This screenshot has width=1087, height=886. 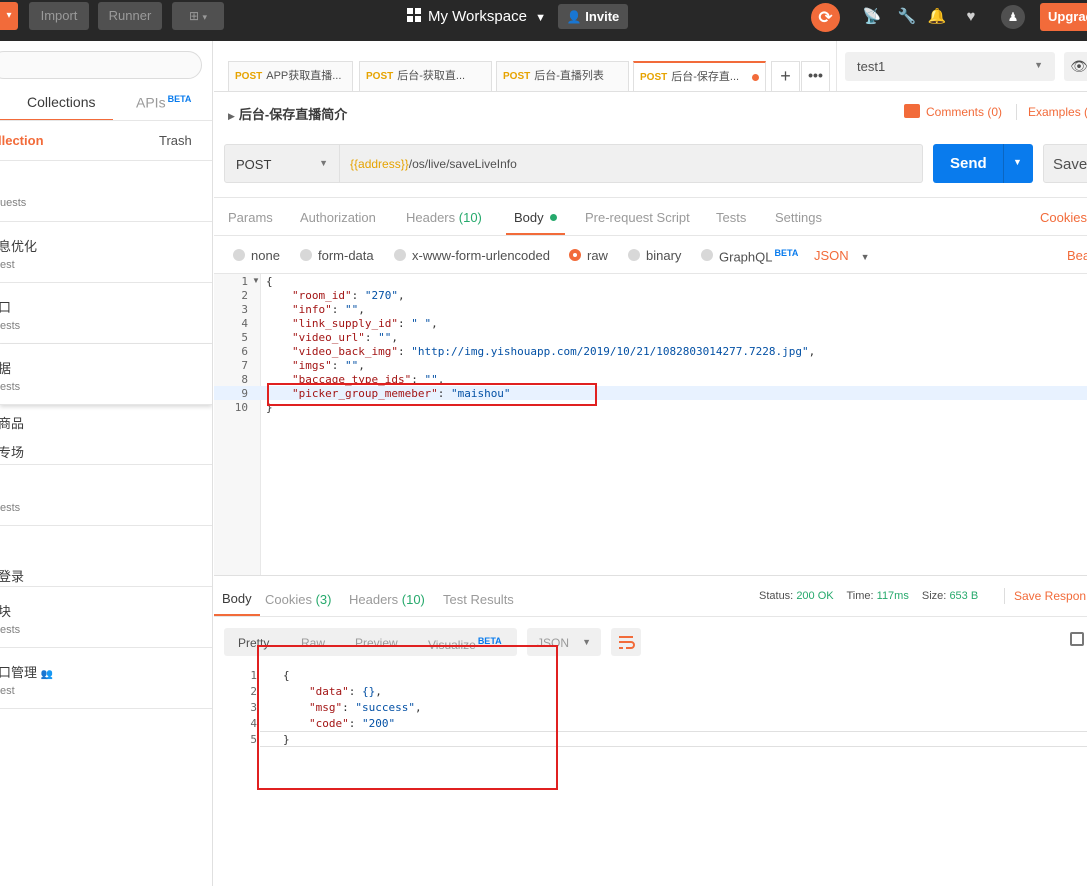 What do you see at coordinates (1050, 596) in the screenshot?
I see `save-response-button: Save Respon` at bounding box center [1050, 596].